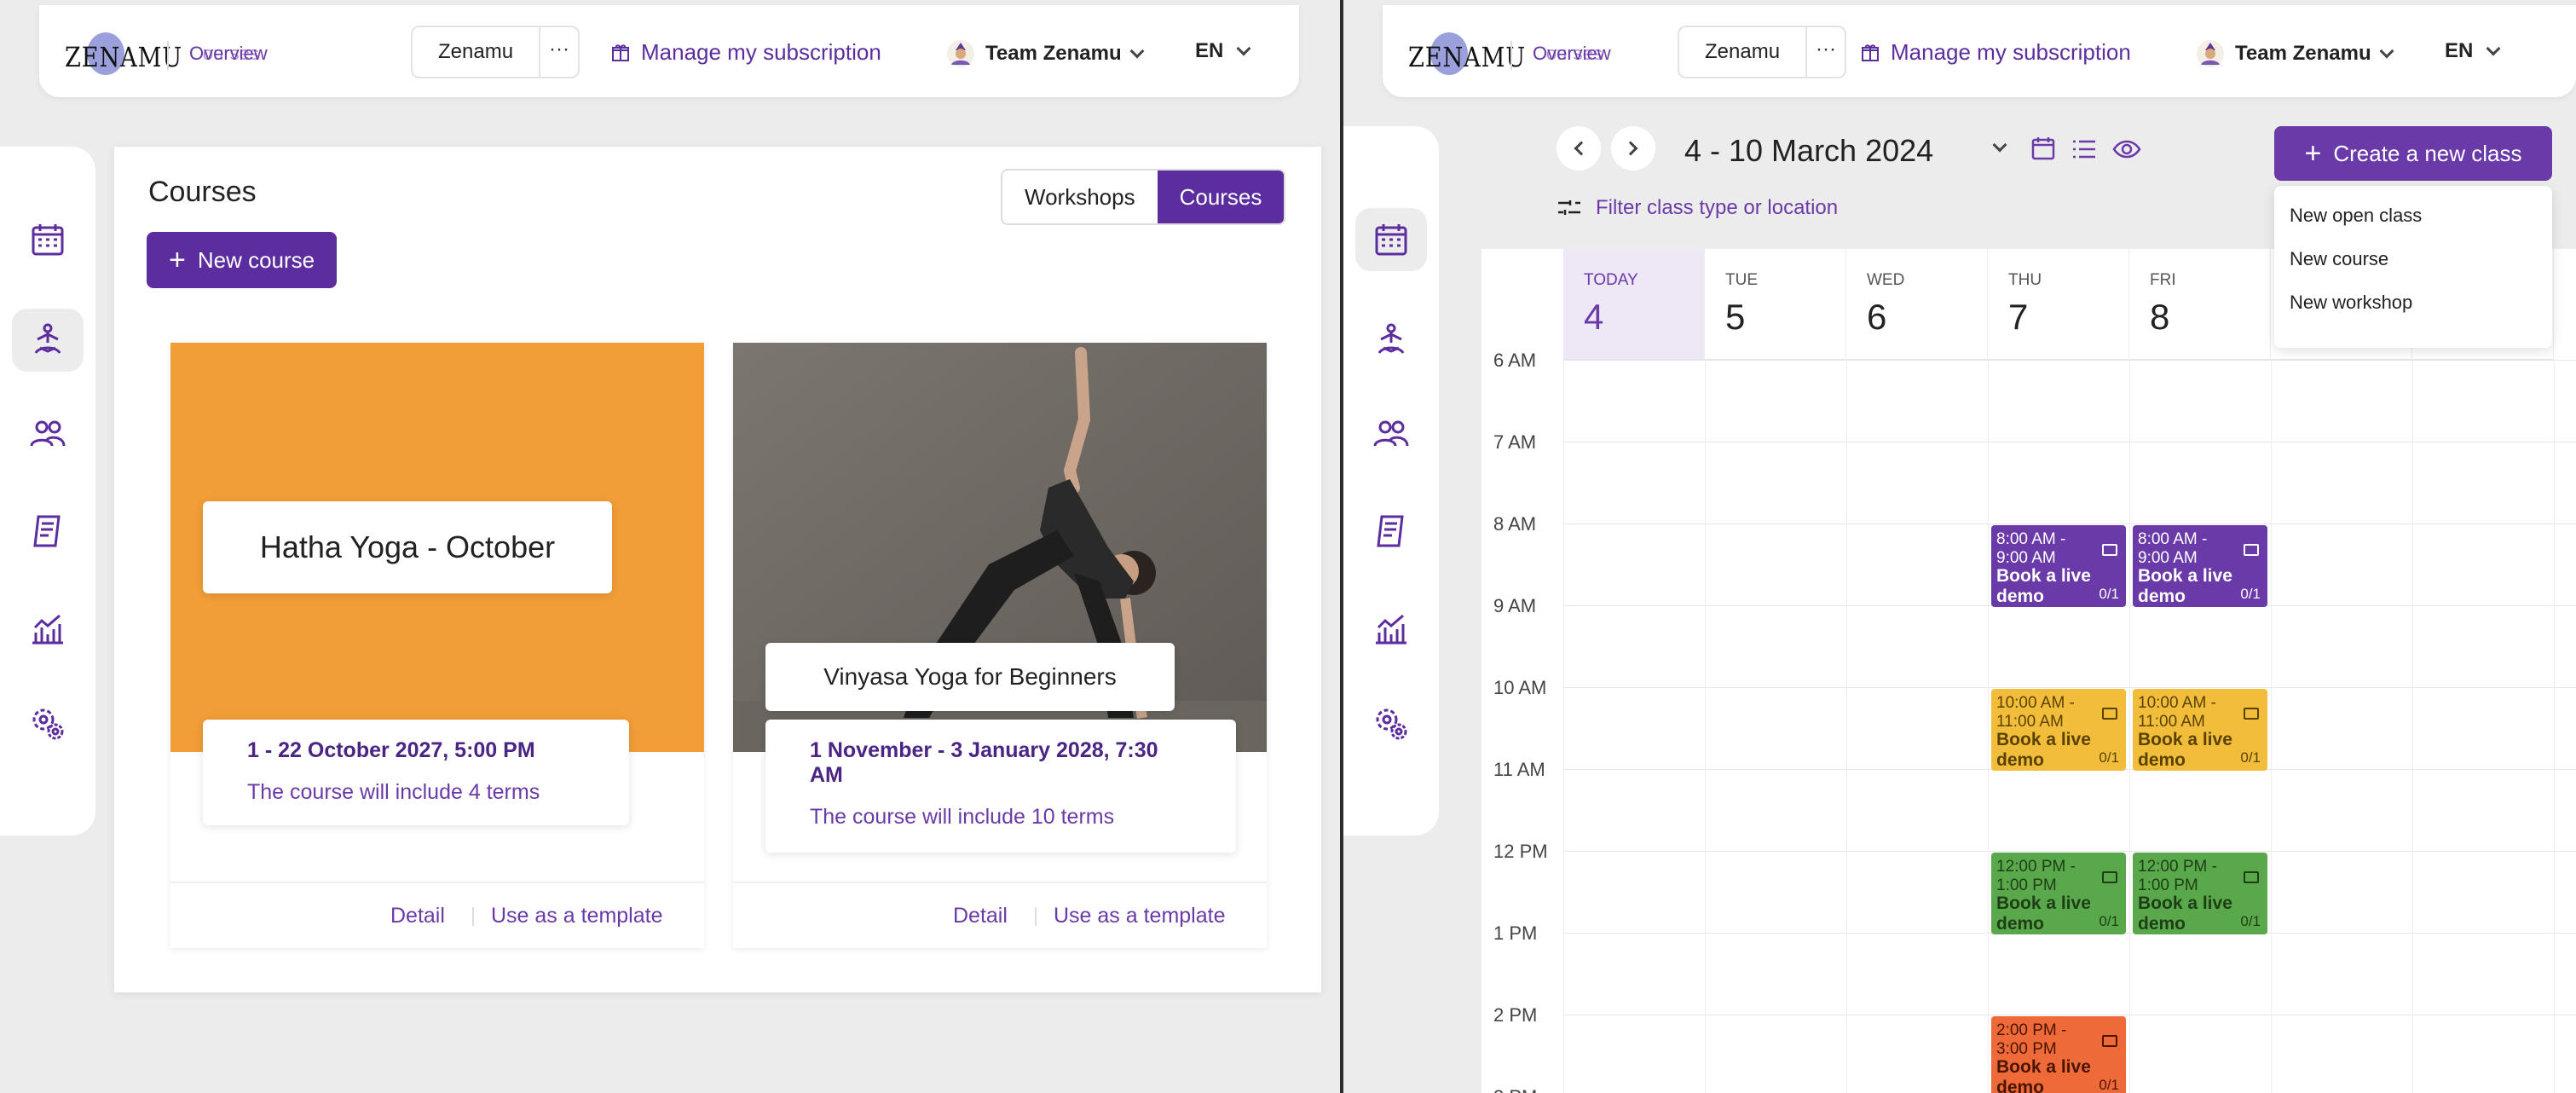 Image resolution: width=2576 pixels, height=1093 pixels. I want to click on team-avatar-icon, so click(2210, 54).